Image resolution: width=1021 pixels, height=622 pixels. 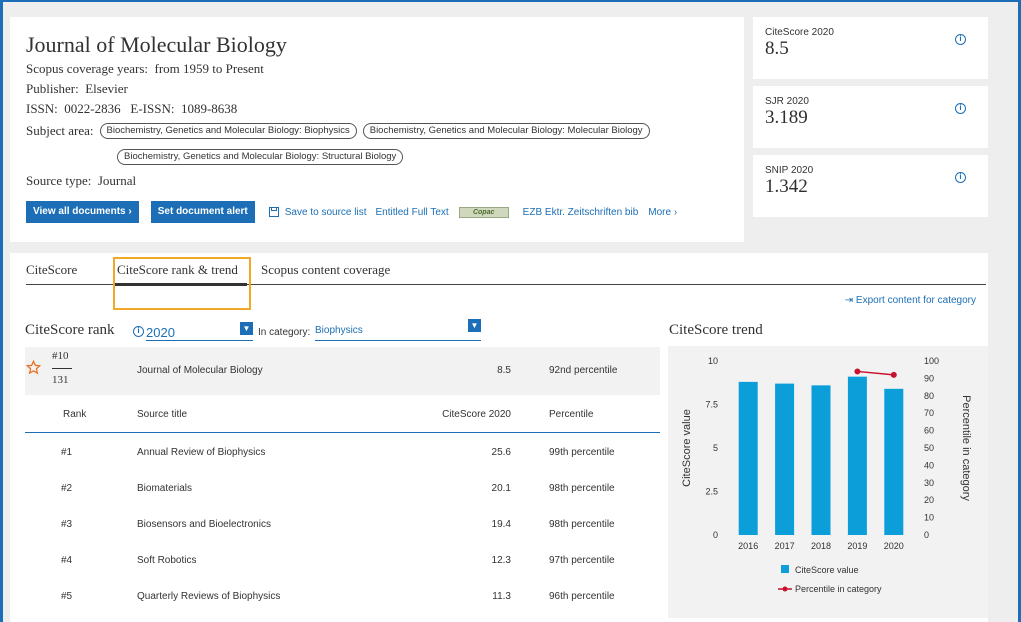 What do you see at coordinates (342, 559) in the screenshot?
I see `table-row: #4 Soft Robotics 12.3 97th percentile` at bounding box center [342, 559].